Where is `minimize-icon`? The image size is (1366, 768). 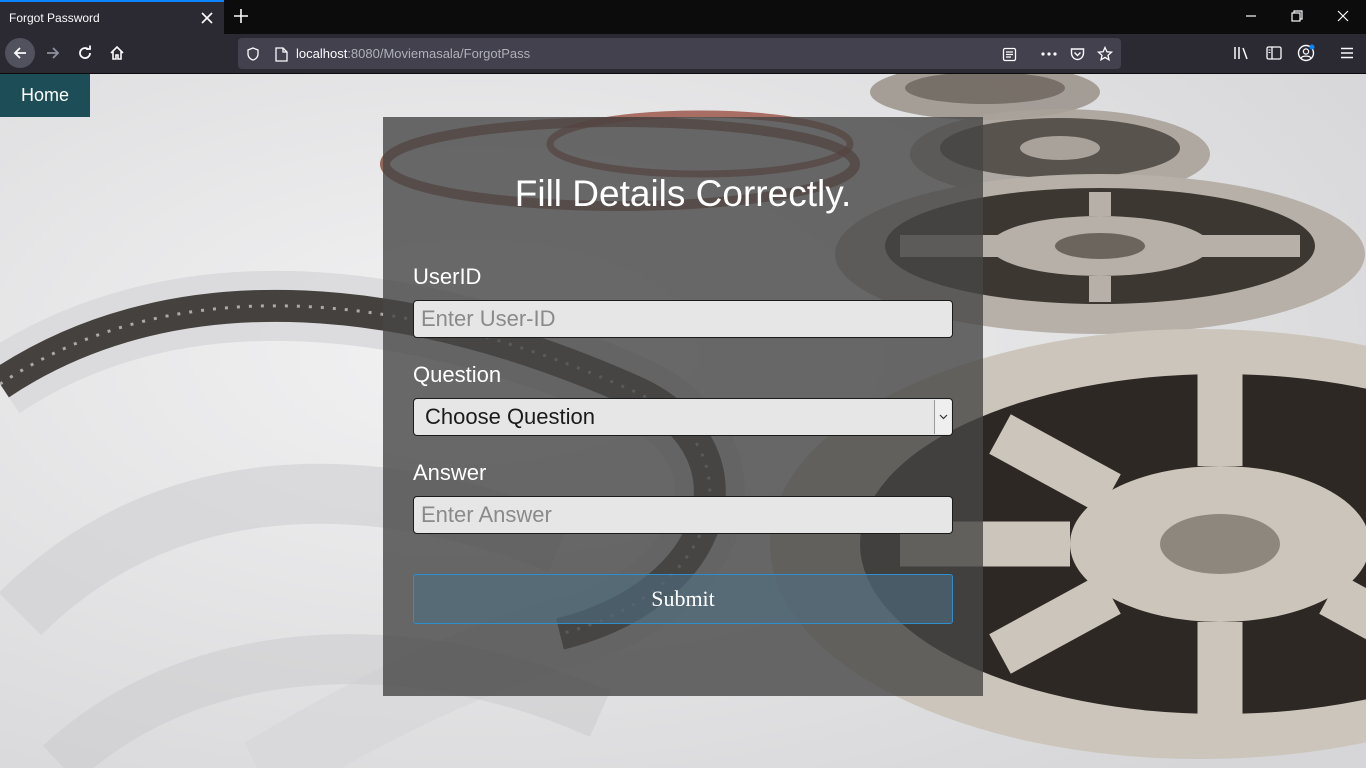 minimize-icon is located at coordinates (1251, 16).